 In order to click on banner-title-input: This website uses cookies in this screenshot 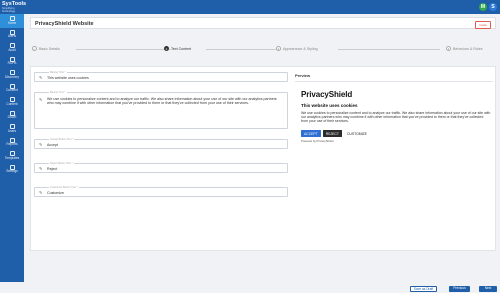, I will do `click(68, 78)`.